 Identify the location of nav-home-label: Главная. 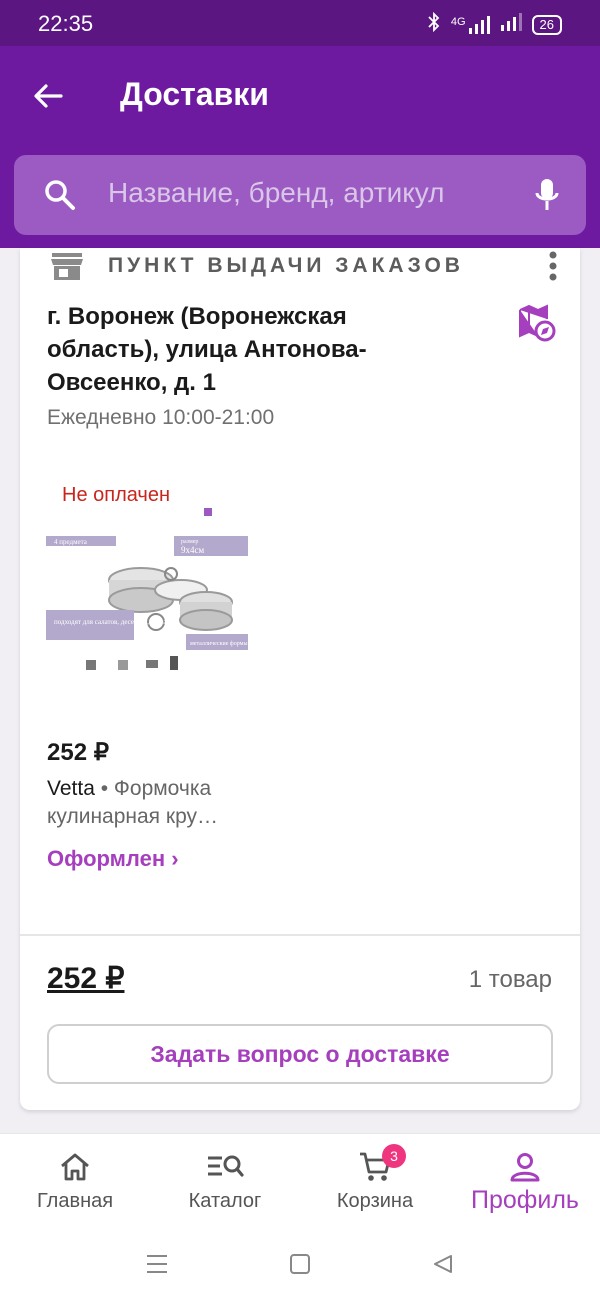
(75, 1201).